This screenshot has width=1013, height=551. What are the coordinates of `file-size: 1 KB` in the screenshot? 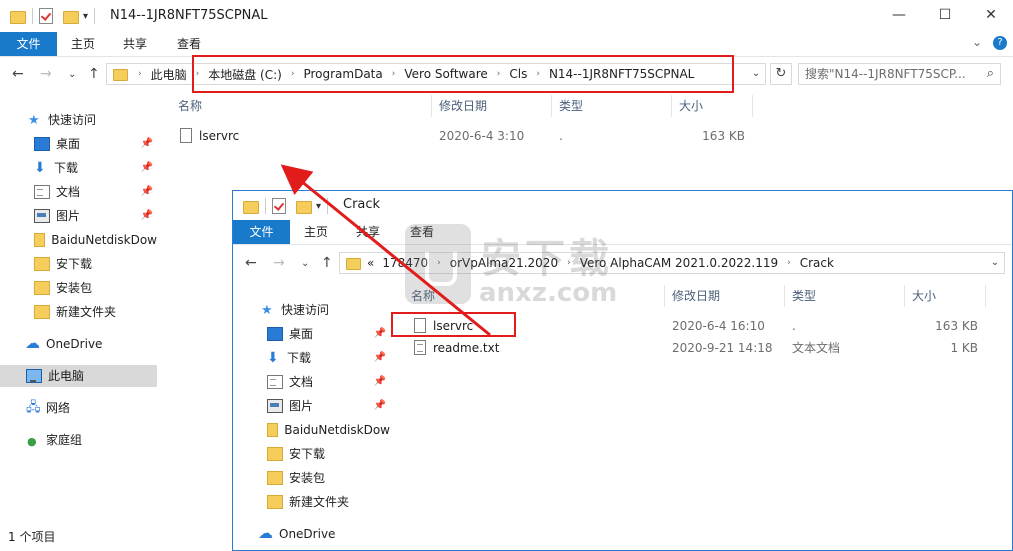 It's located at (964, 348).